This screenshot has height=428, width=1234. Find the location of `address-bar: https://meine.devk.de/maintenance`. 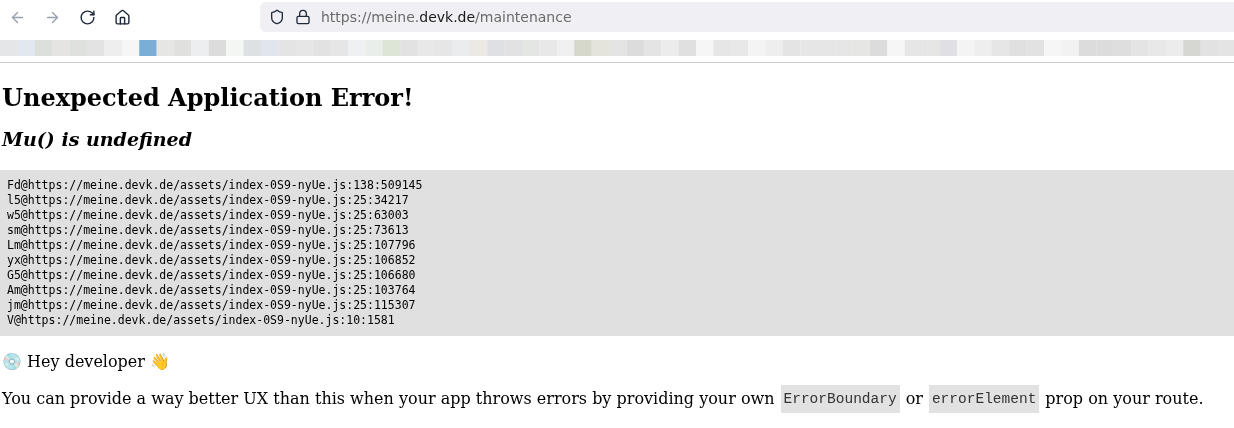

address-bar: https://meine.devk.de/maintenance is located at coordinates (747, 17).